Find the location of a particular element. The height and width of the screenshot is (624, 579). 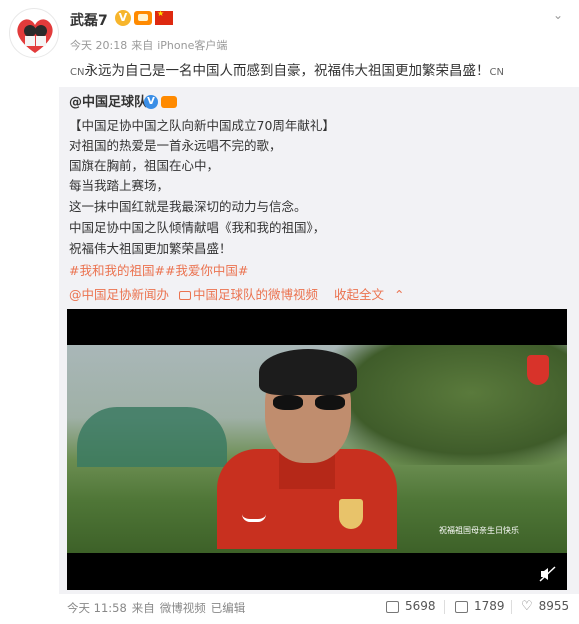

repost-line: 这一抹中国红就是我最深切的动力与信念。 is located at coordinates (188, 206).